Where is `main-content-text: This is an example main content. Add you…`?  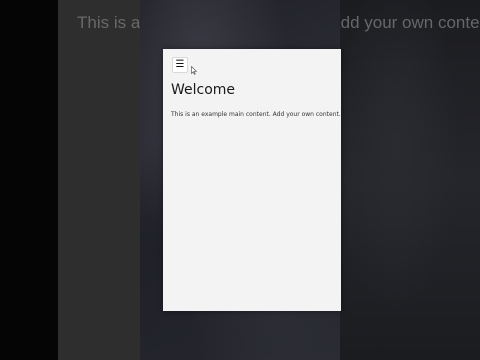 main-content-text: This is an example main content. Add you… is located at coordinates (256, 114).